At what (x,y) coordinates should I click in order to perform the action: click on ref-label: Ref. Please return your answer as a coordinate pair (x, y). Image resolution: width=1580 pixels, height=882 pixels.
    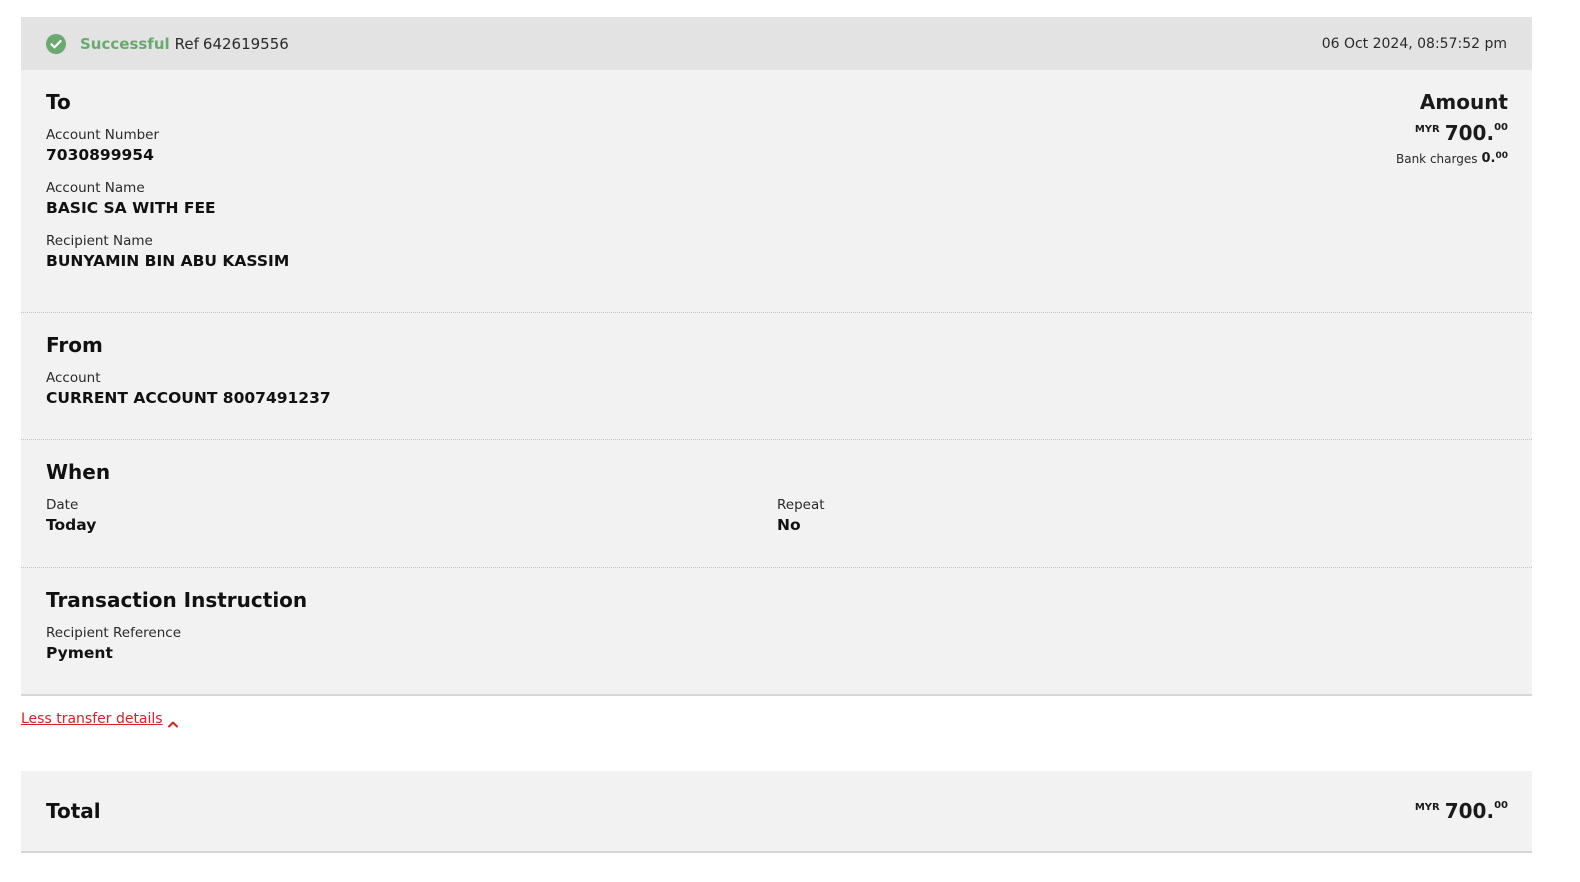
    Looking at the image, I should click on (186, 43).